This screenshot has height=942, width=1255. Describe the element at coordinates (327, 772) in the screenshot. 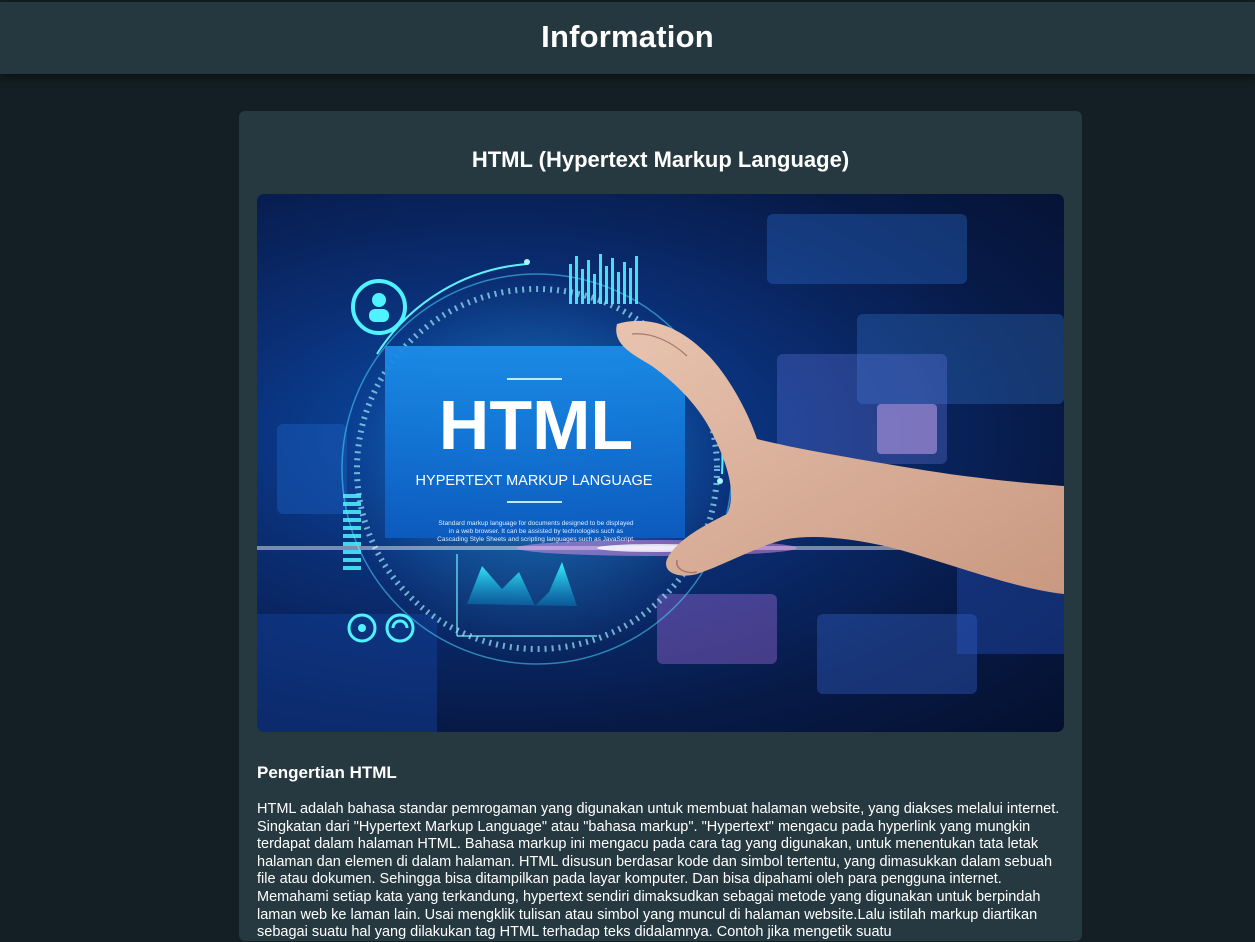

I see `section-heading: Pengertian HTML` at that location.